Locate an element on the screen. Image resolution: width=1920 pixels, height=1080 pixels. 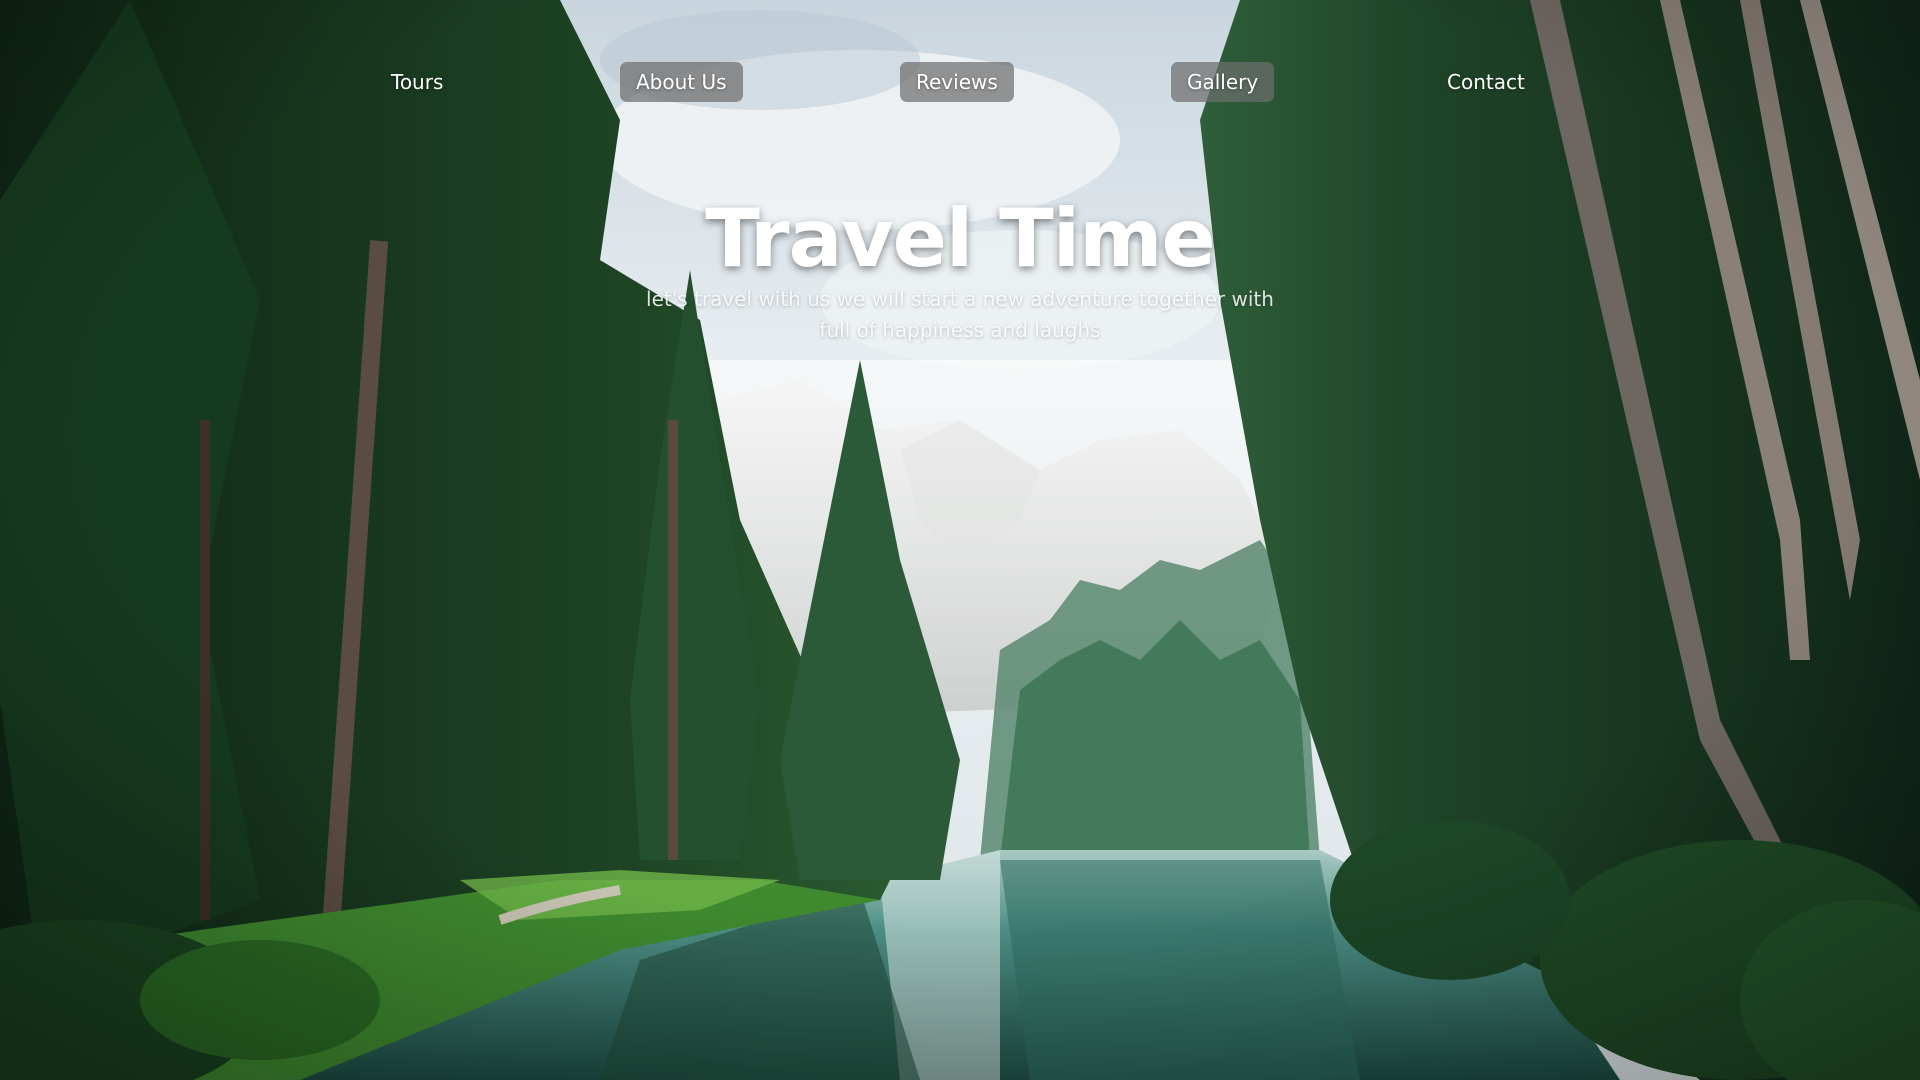
nav-link-contact: Contact is located at coordinates (1486, 82).